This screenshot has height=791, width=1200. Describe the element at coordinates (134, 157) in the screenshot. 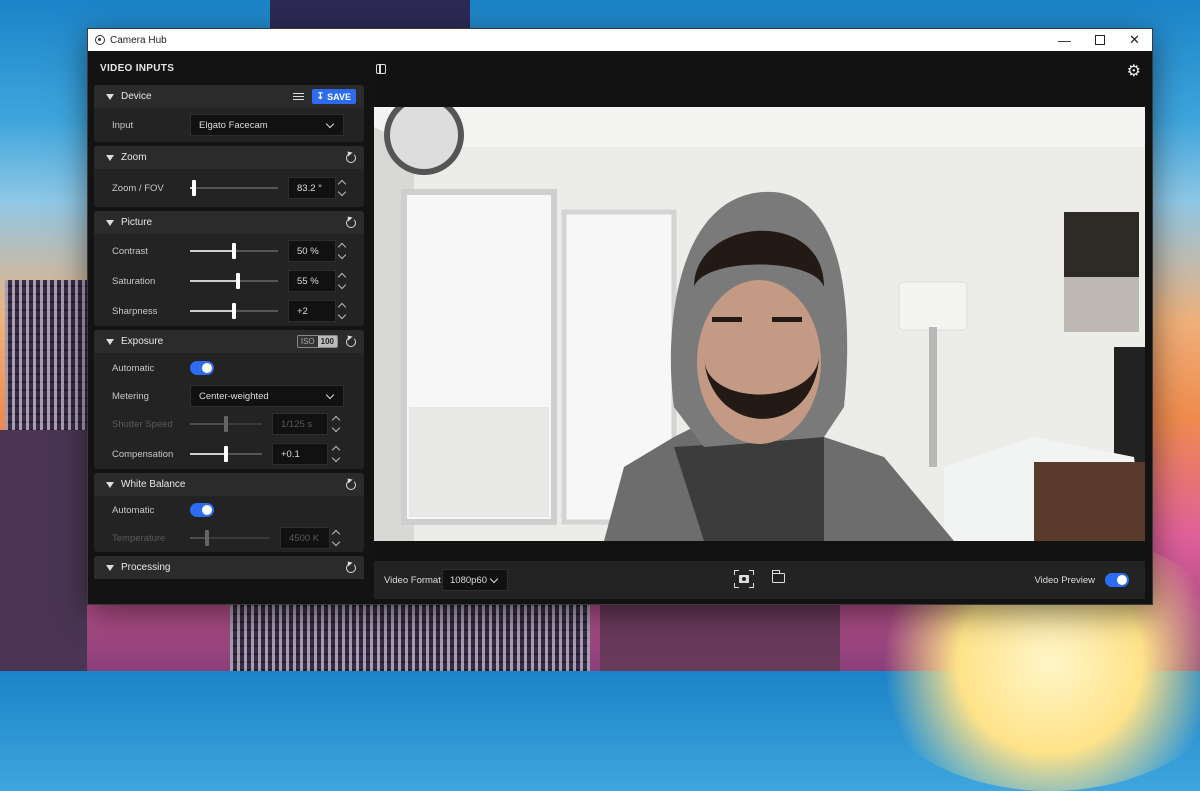

I see `section-title: Zoom` at that location.